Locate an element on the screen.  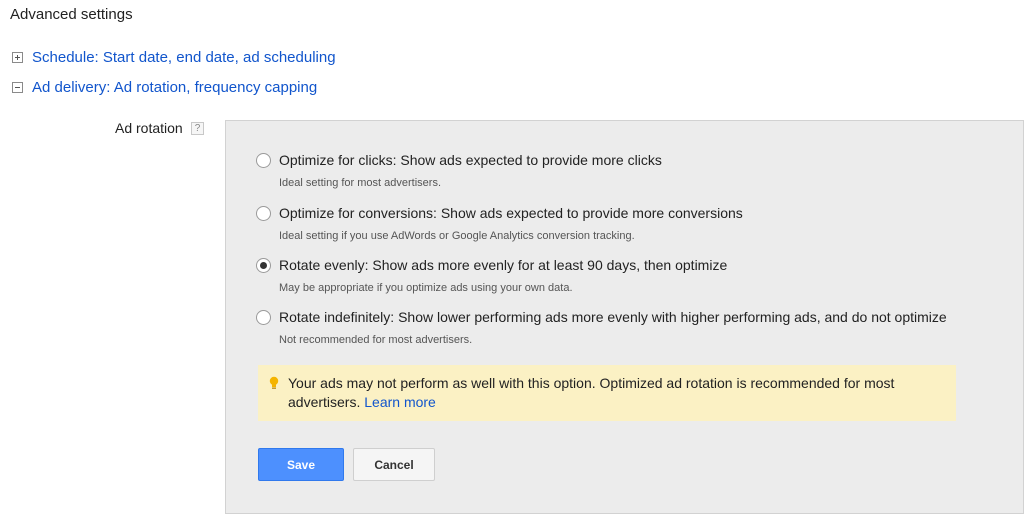
radio-rotate-evenly is located at coordinates (263, 265).